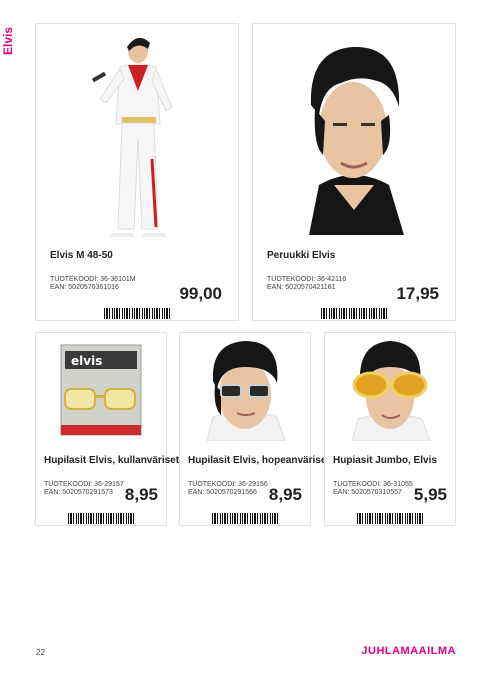  I want to click on product-image-jumbo-glasses-model, so click(390, 389).